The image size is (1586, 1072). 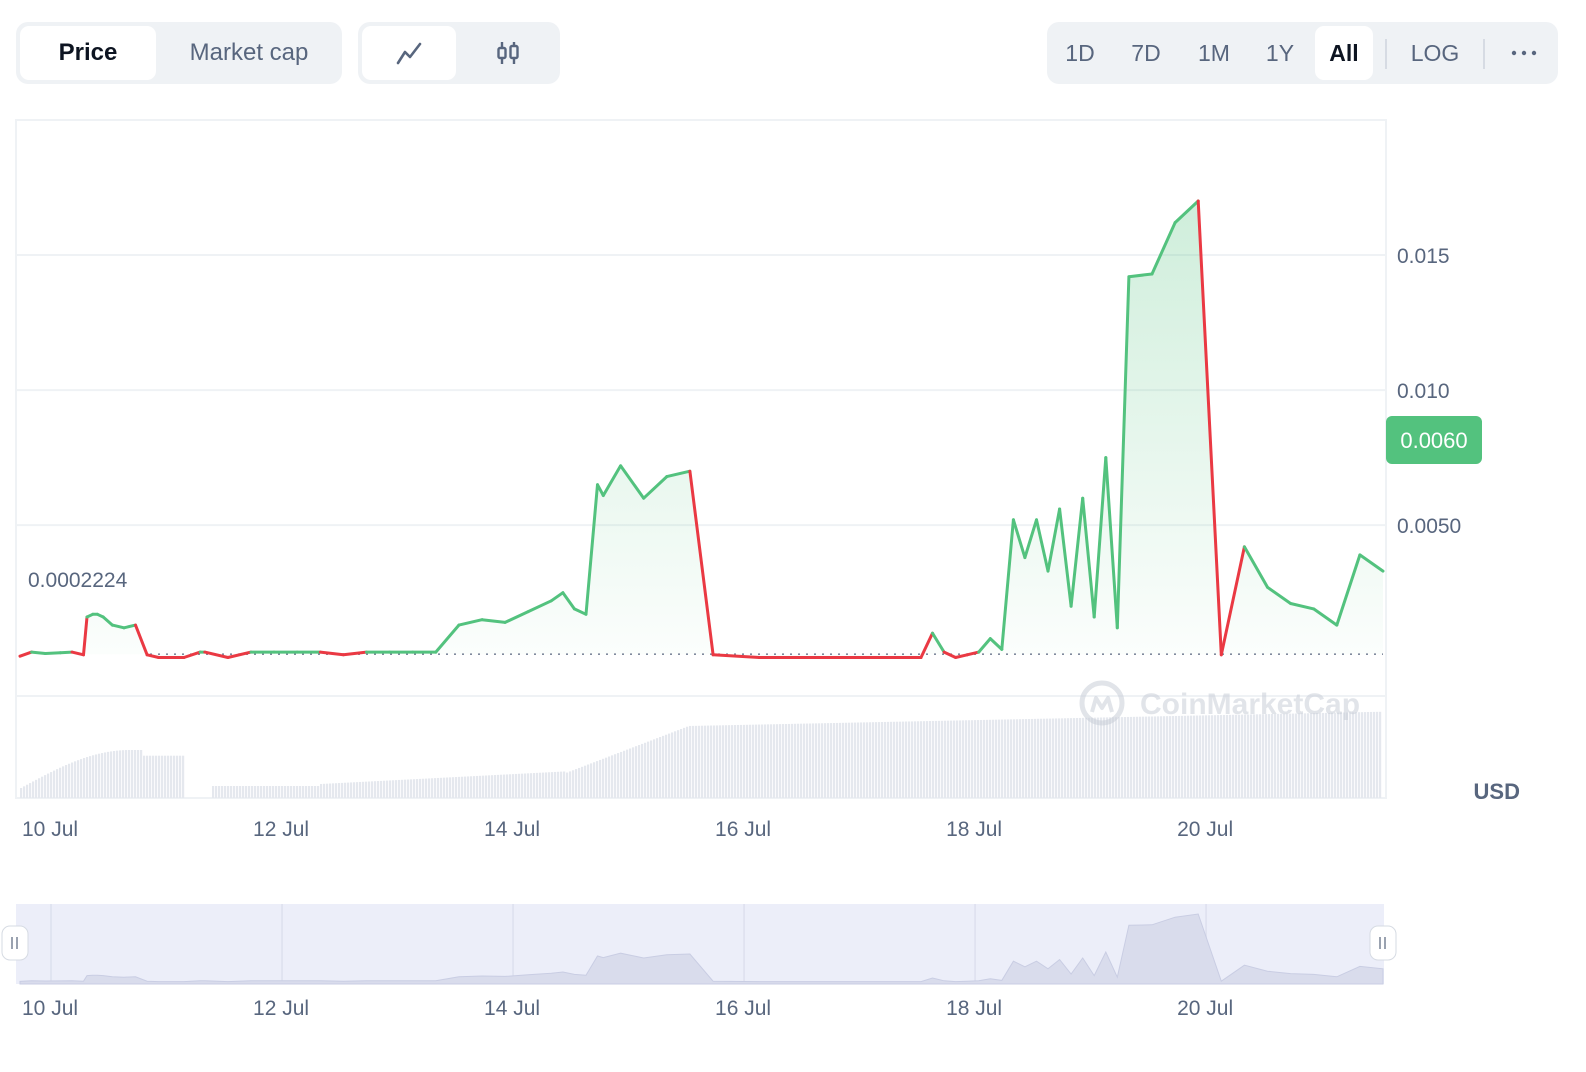 I want to click on x-tick-label: 12 Jul, so click(x=281, y=829).